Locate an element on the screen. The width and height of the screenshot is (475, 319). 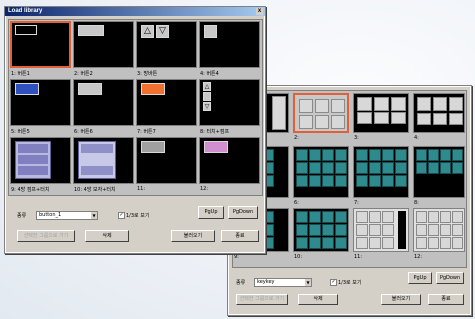
type-select-value: keykey is located at coordinates (266, 282).